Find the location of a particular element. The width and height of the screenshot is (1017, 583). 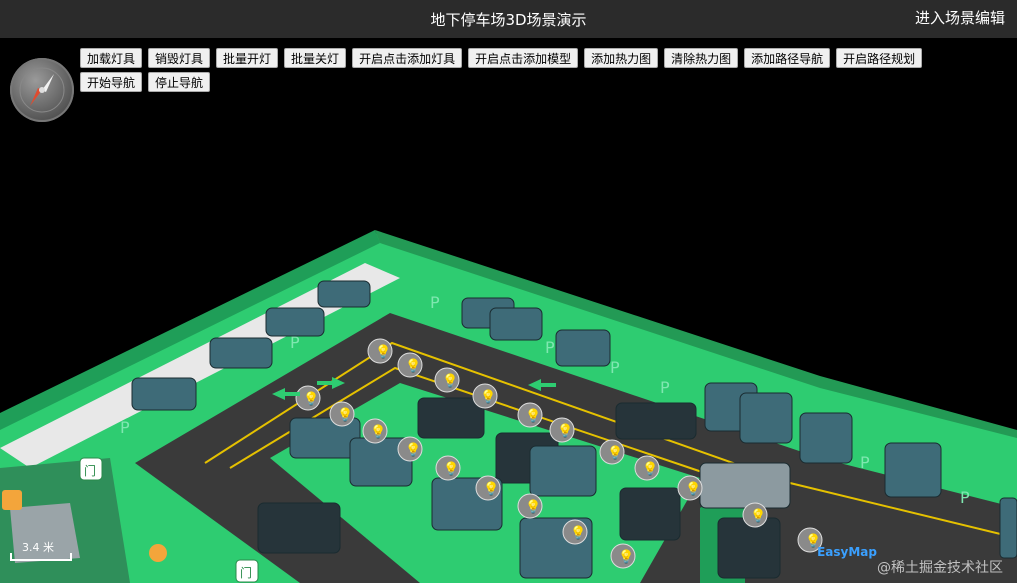

person-sign-icon is located at coordinates (158, 553).